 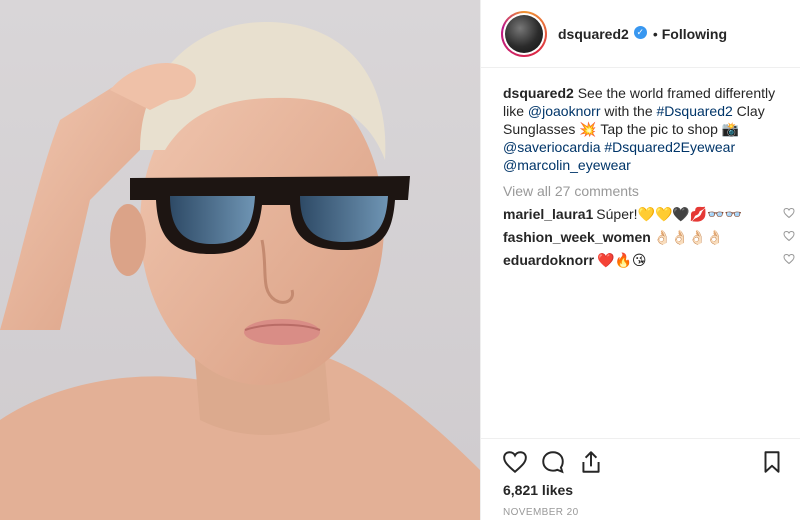 What do you see at coordinates (659, 129) in the screenshot?
I see `caption-text: Tap the pic to shop` at bounding box center [659, 129].